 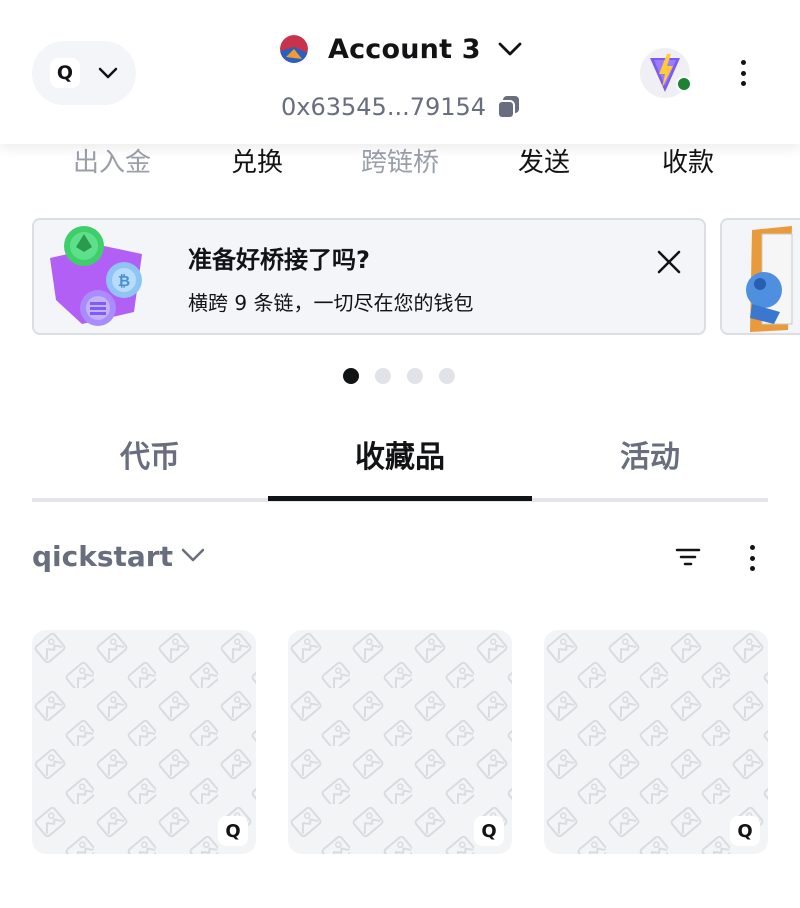 I want to click on collection-options-icon, so click(x=752, y=558).